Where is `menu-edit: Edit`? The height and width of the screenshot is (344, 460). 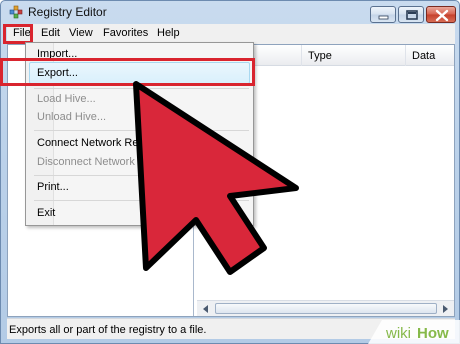
menu-edit: Edit is located at coordinates (50, 33).